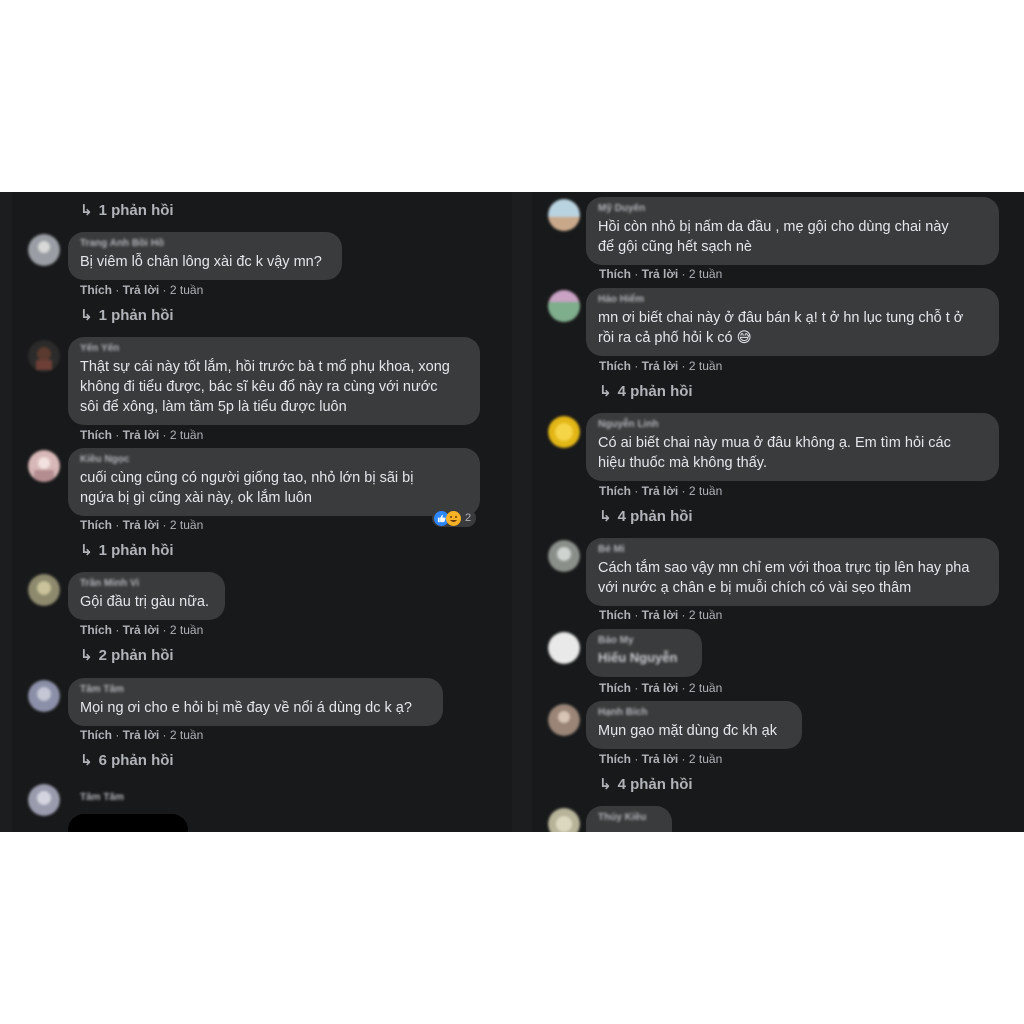  Describe the element at coordinates (274, 460) in the screenshot. I see `comment-author: Kiều Ngọc` at that location.